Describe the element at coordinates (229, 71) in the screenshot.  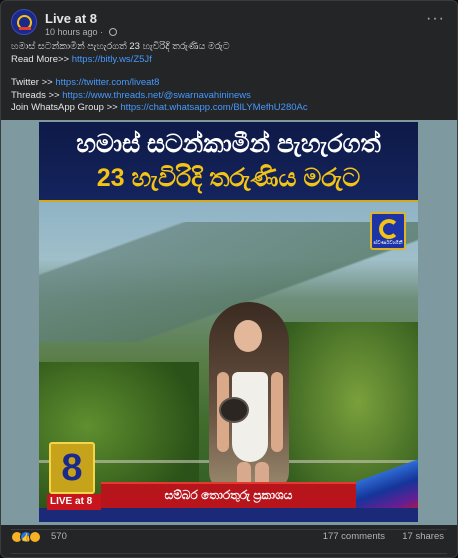
I see `text-spacer` at that location.